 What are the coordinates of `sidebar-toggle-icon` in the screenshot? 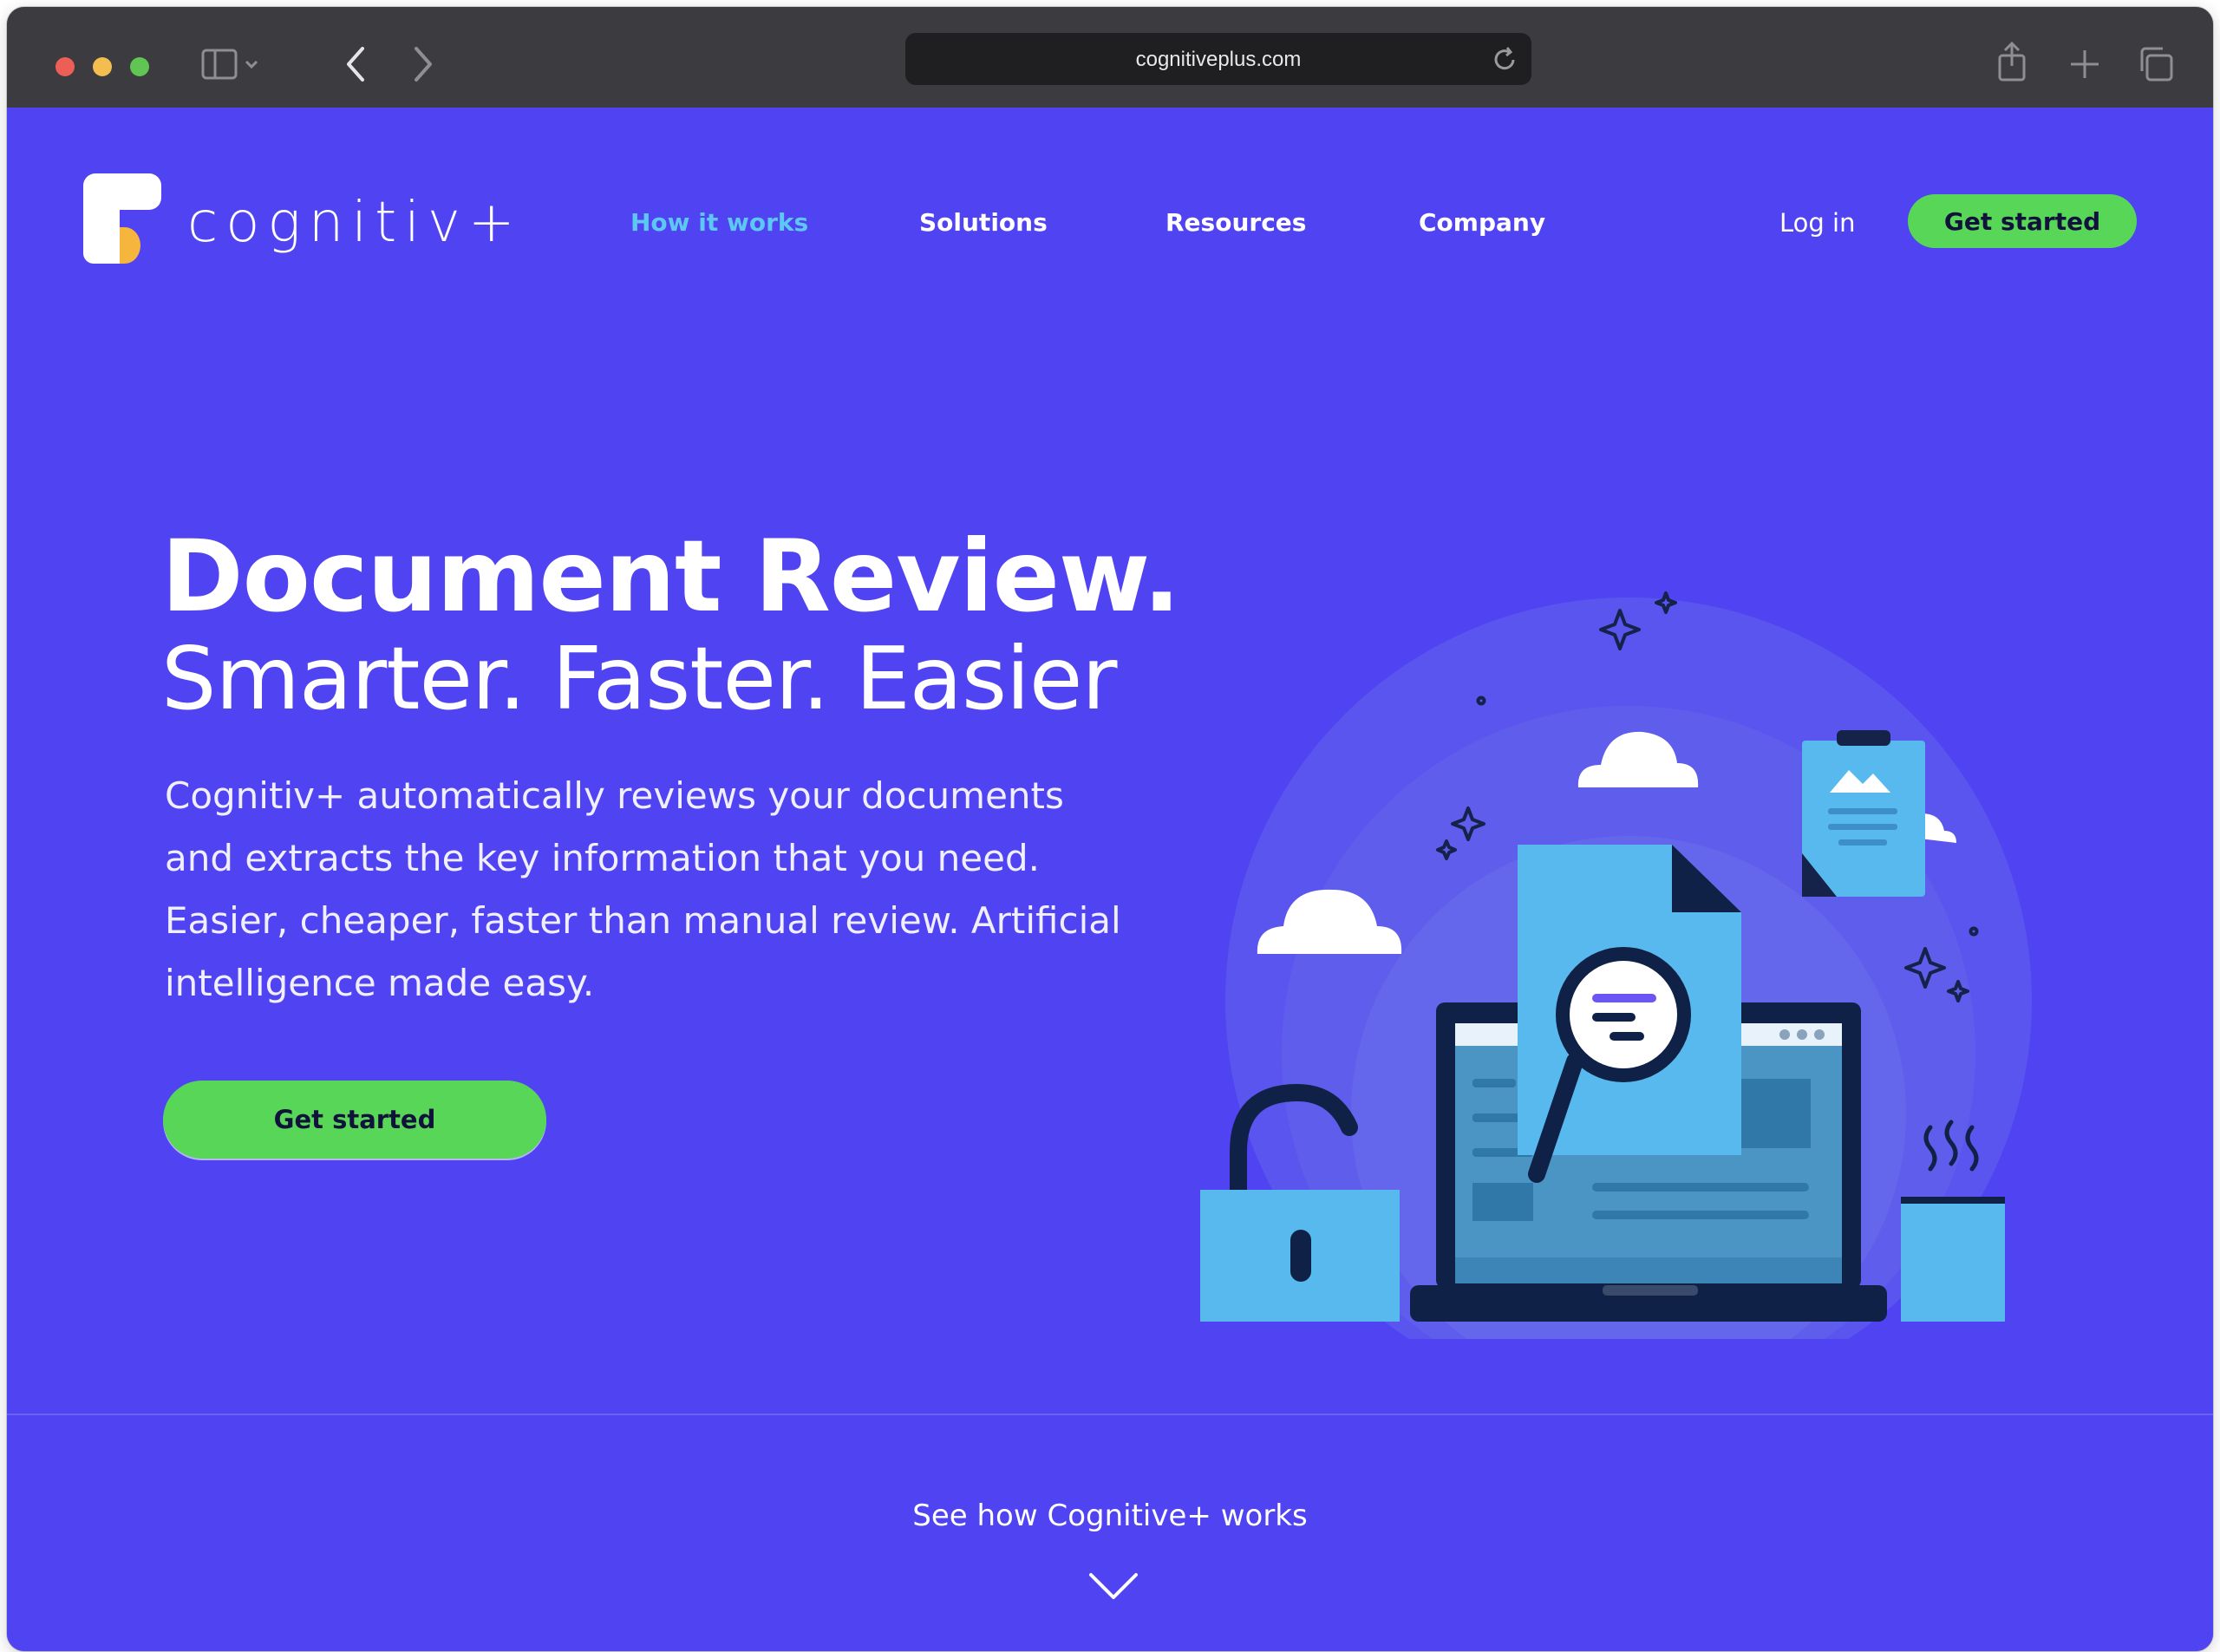 It's located at (228, 66).